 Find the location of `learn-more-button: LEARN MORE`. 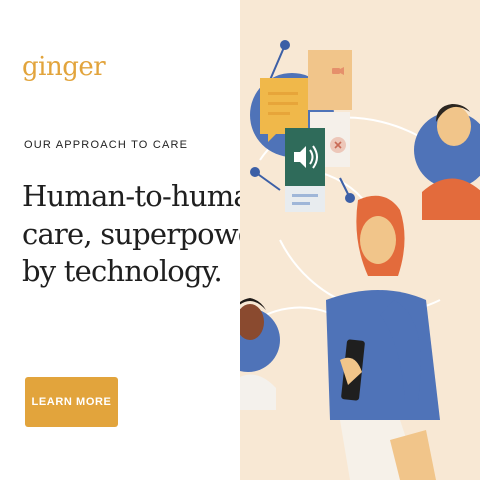

learn-more-button: LEARN MORE is located at coordinates (71, 402).